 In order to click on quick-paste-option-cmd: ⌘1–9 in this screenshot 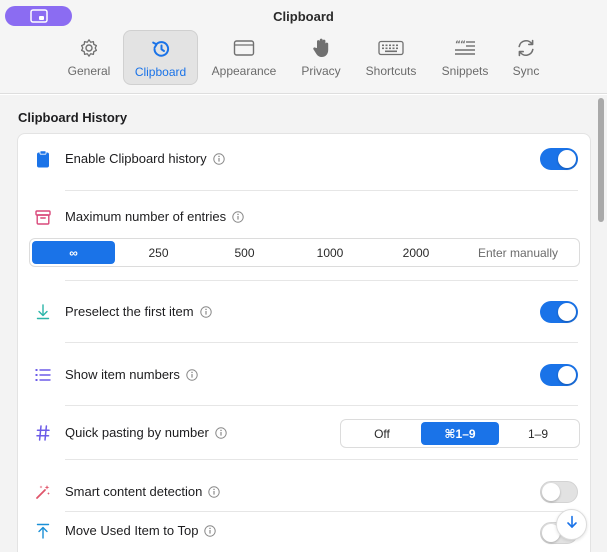, I will do `click(460, 433)`.